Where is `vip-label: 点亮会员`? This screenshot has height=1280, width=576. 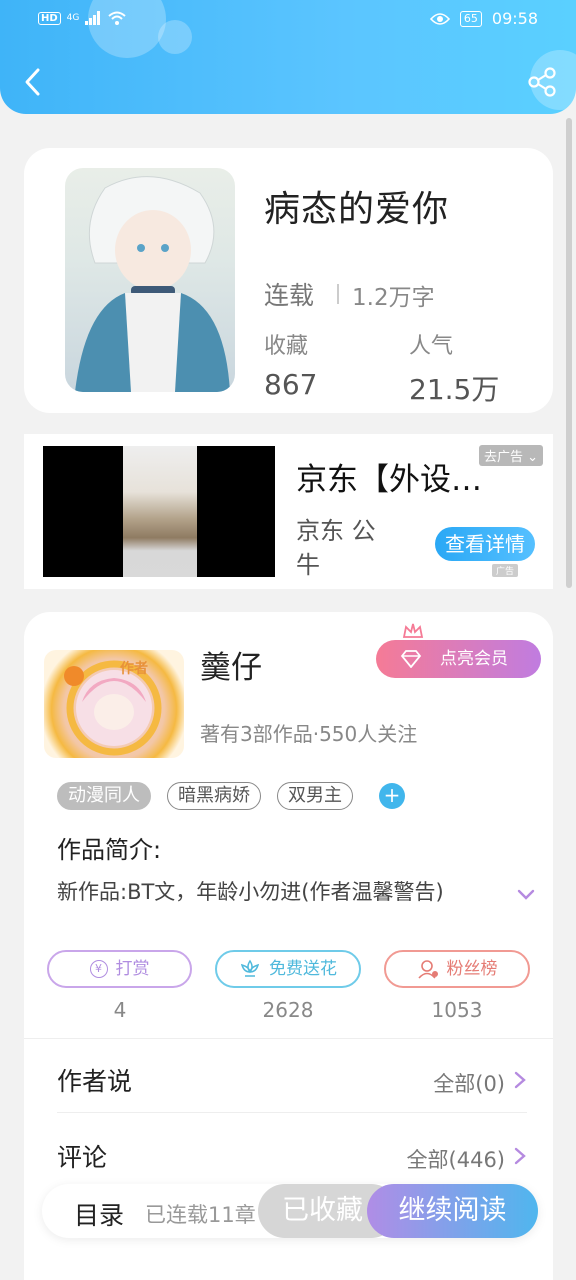 vip-label: 点亮会员 is located at coordinates (474, 659).